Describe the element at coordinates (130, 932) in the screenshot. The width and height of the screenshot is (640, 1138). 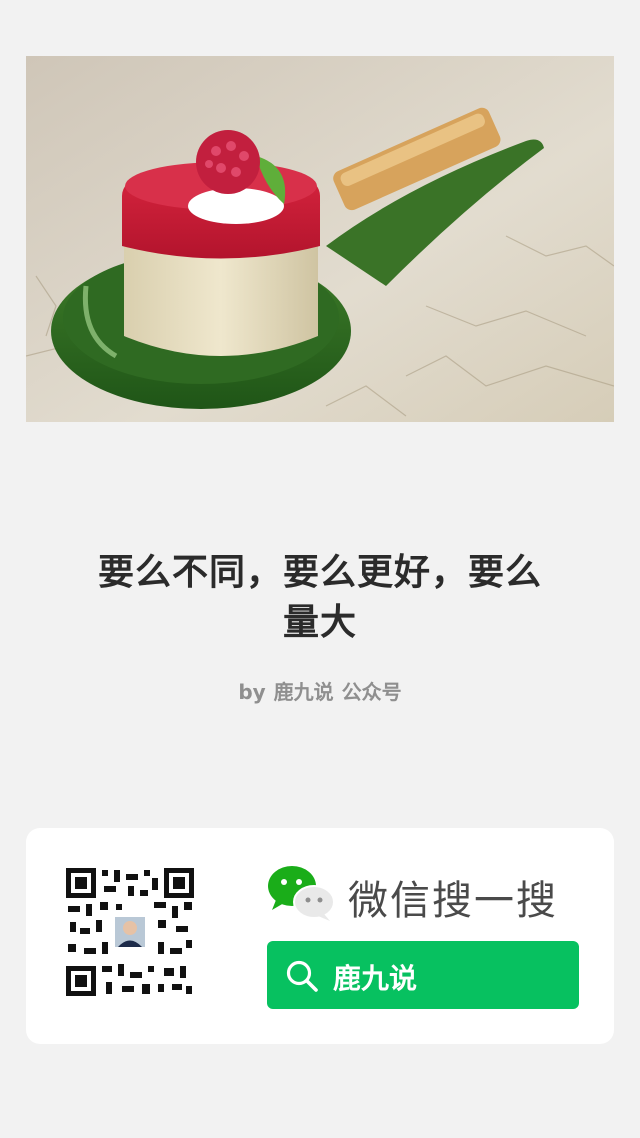
I see `qr-code-icon` at that location.